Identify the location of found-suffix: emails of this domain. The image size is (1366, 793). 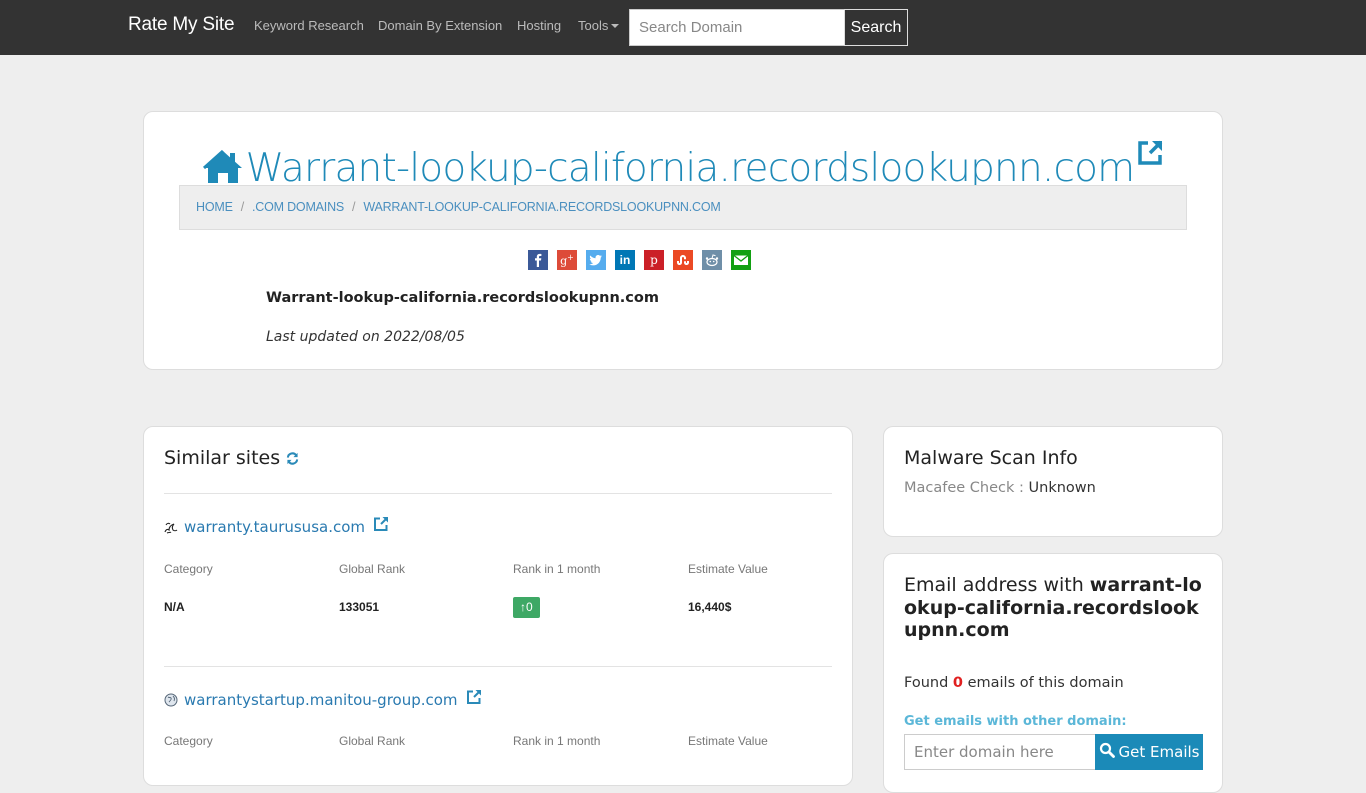
(1043, 683).